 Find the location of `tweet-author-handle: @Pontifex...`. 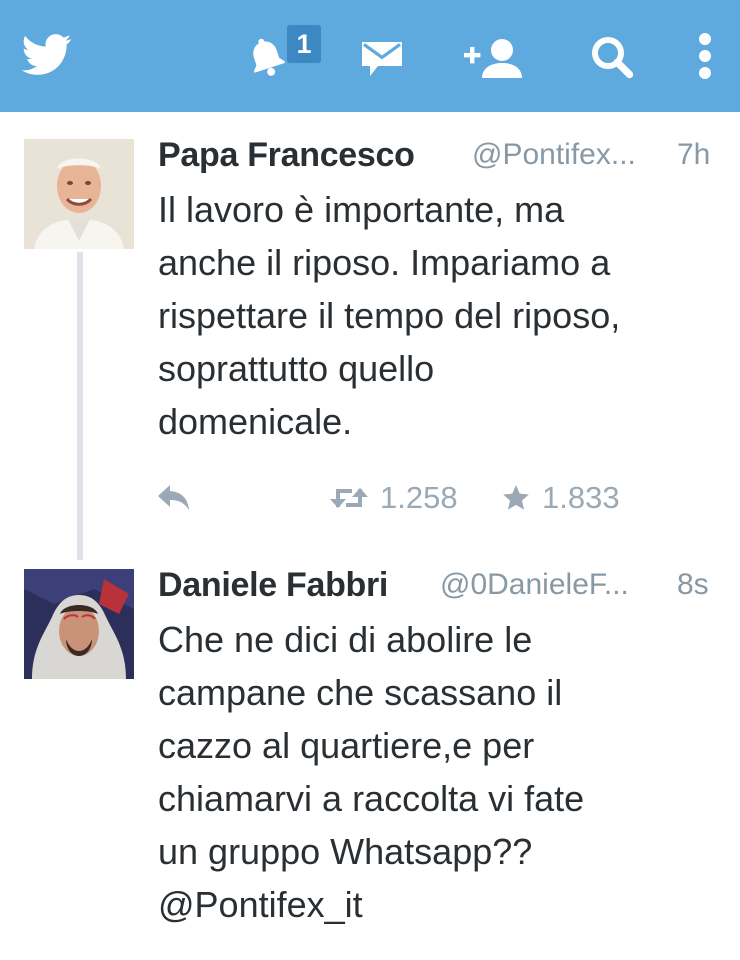

tweet-author-handle: @Pontifex... is located at coordinates (554, 155).